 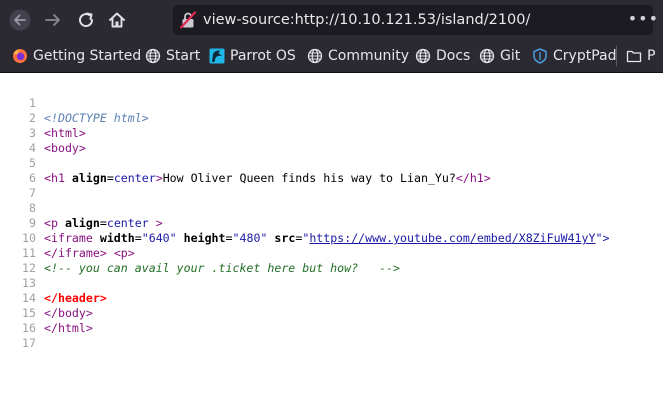 I want to click on home-button, so click(x=117, y=20).